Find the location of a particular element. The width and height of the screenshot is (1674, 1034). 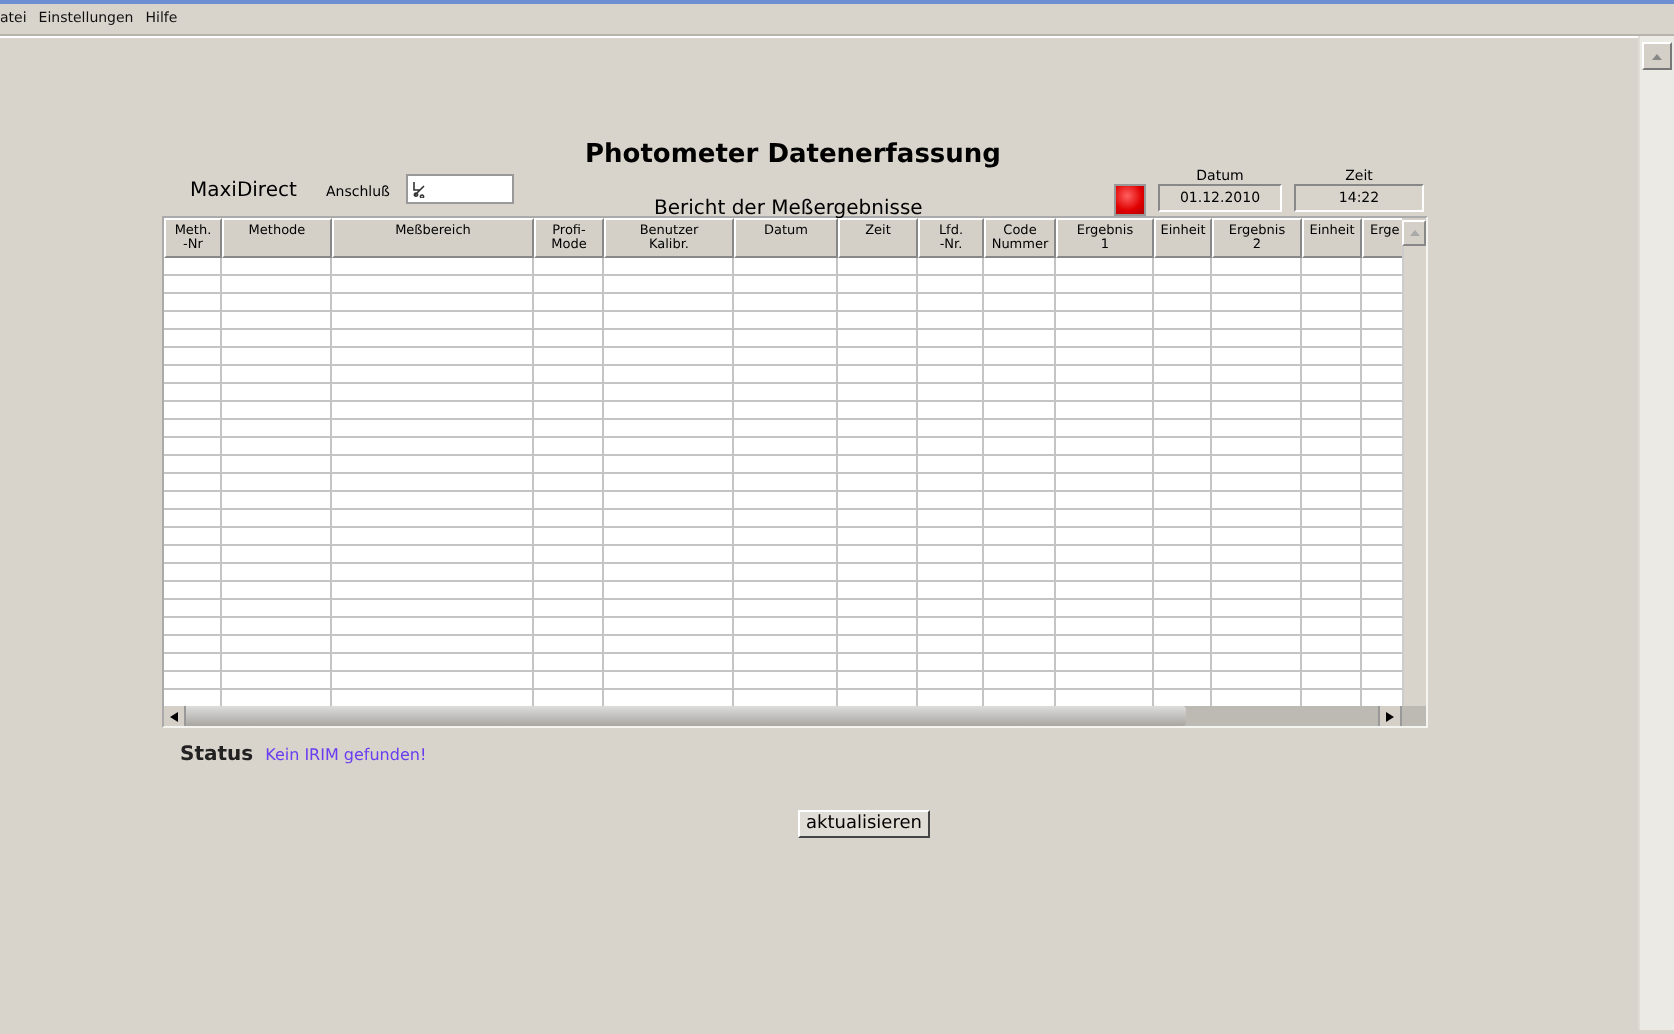

scroll-right-button is located at coordinates (1390, 716).